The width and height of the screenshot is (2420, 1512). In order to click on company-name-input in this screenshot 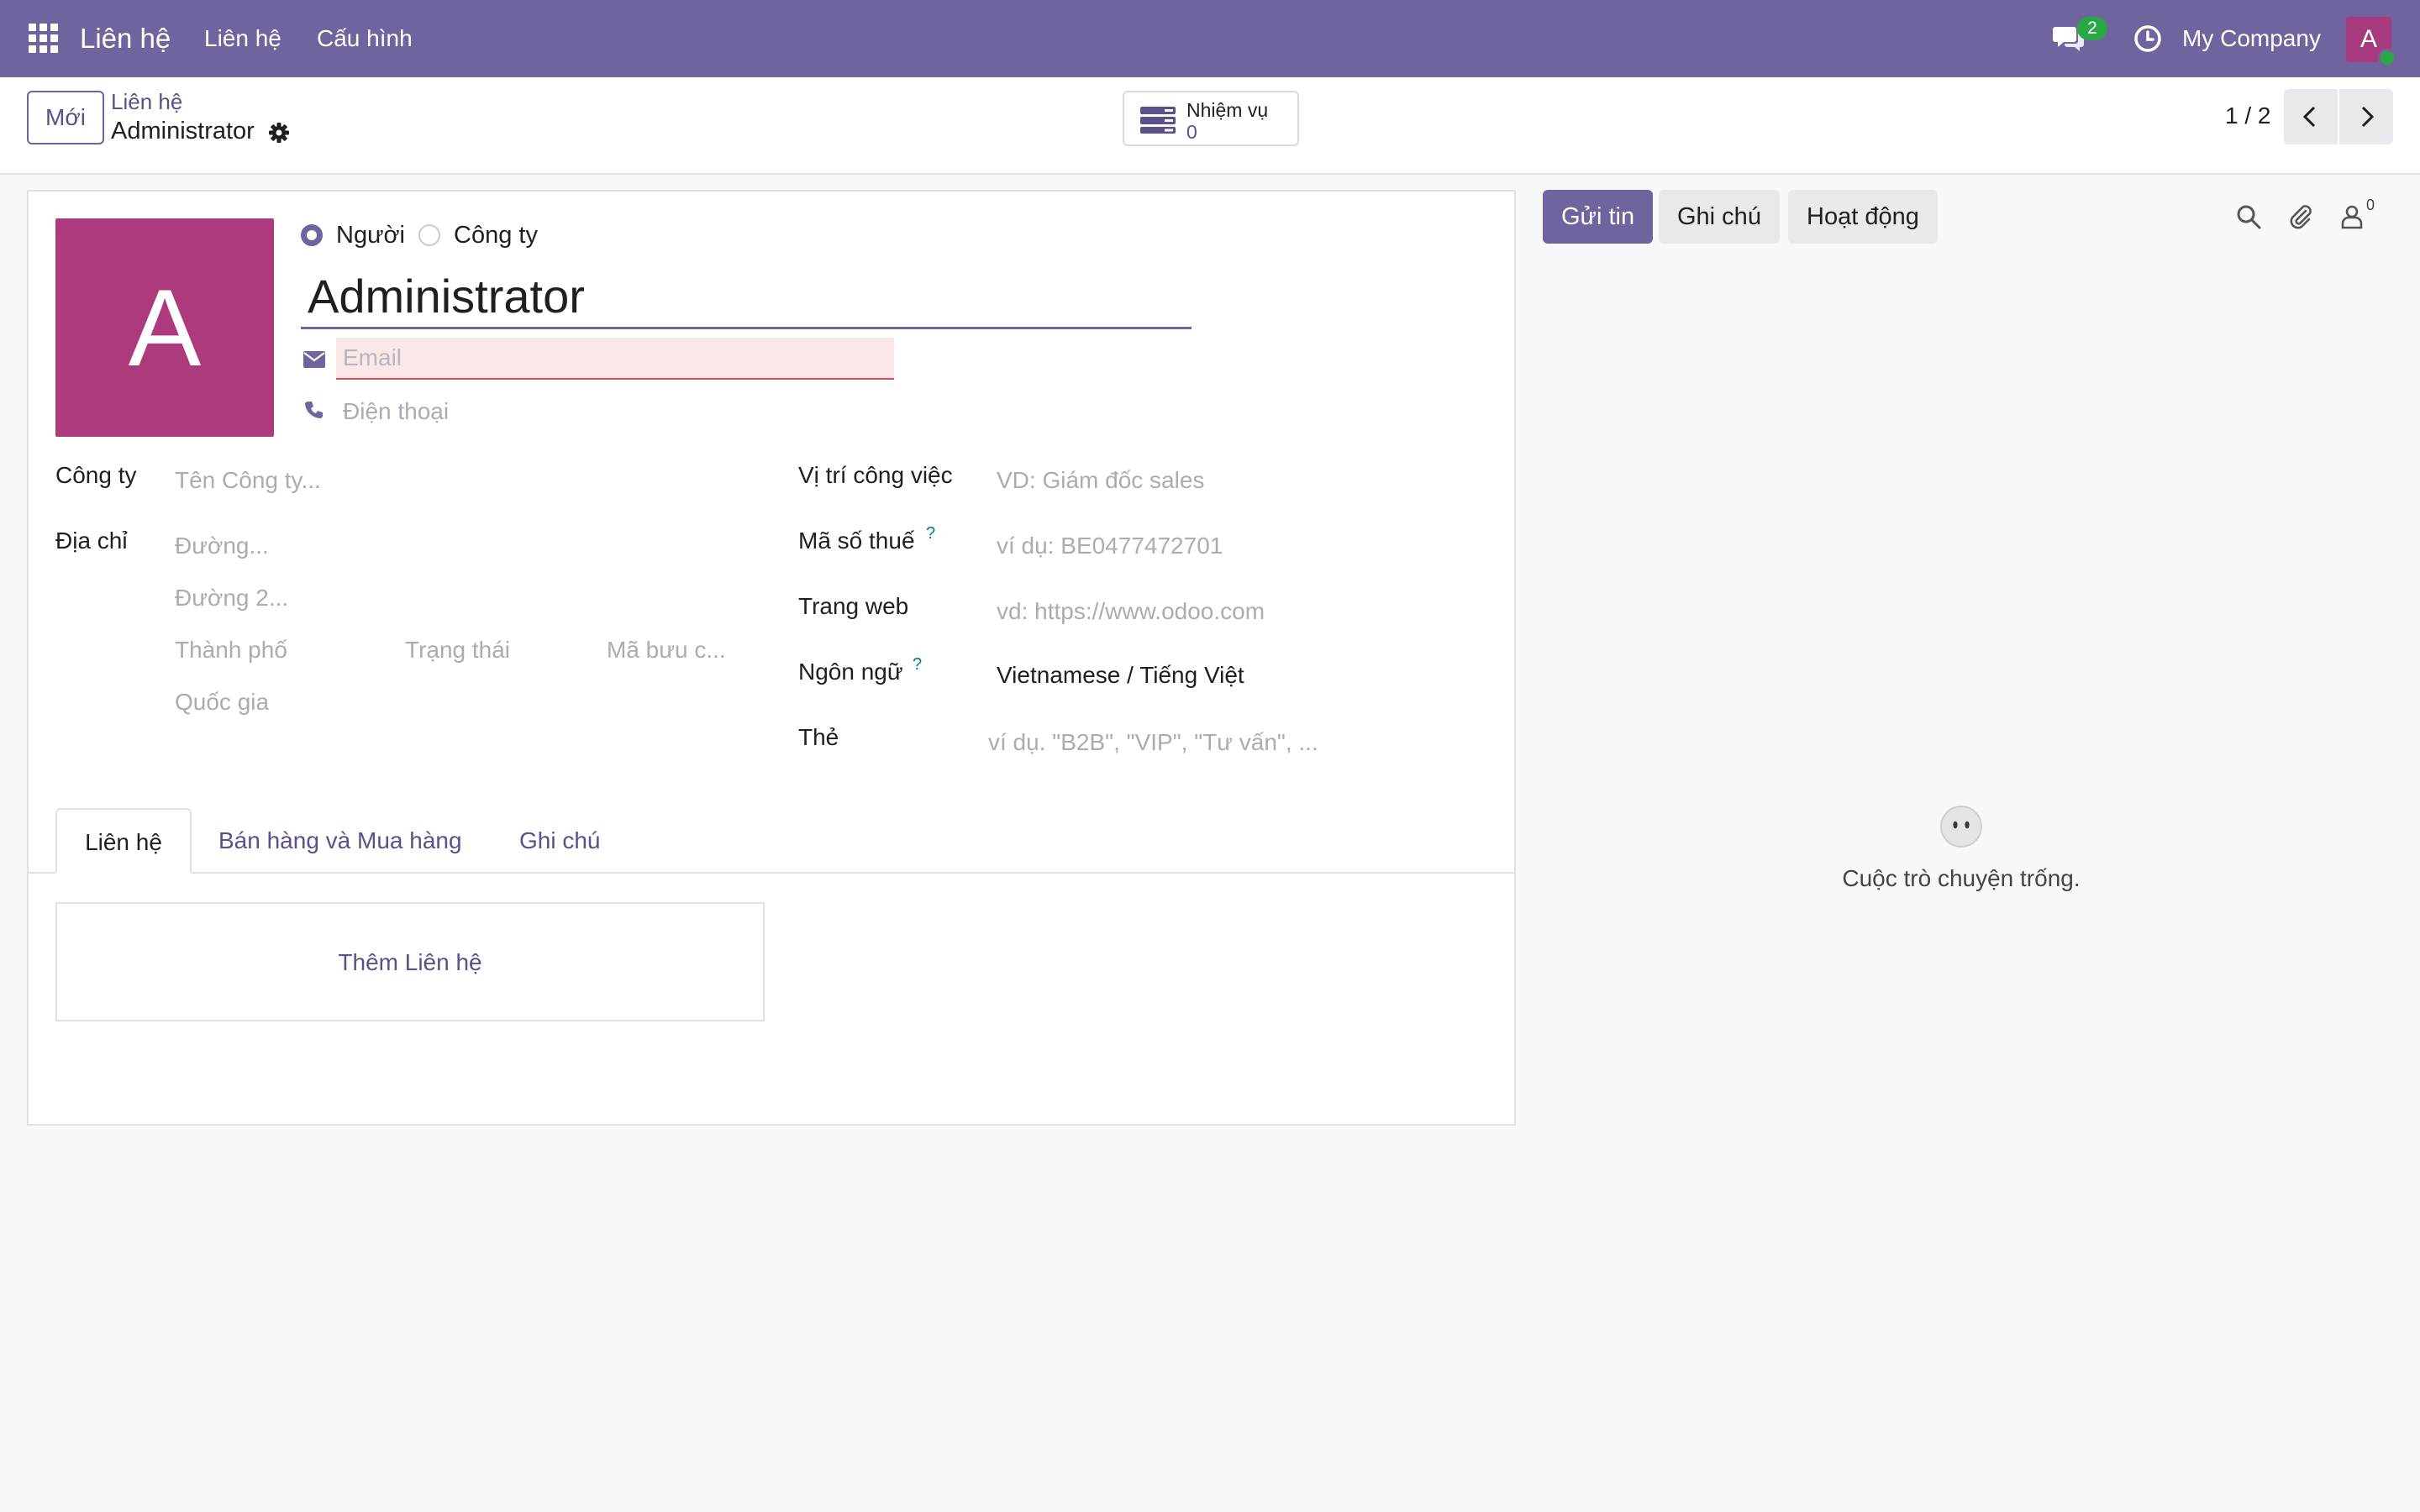, I will do `click(469, 480)`.